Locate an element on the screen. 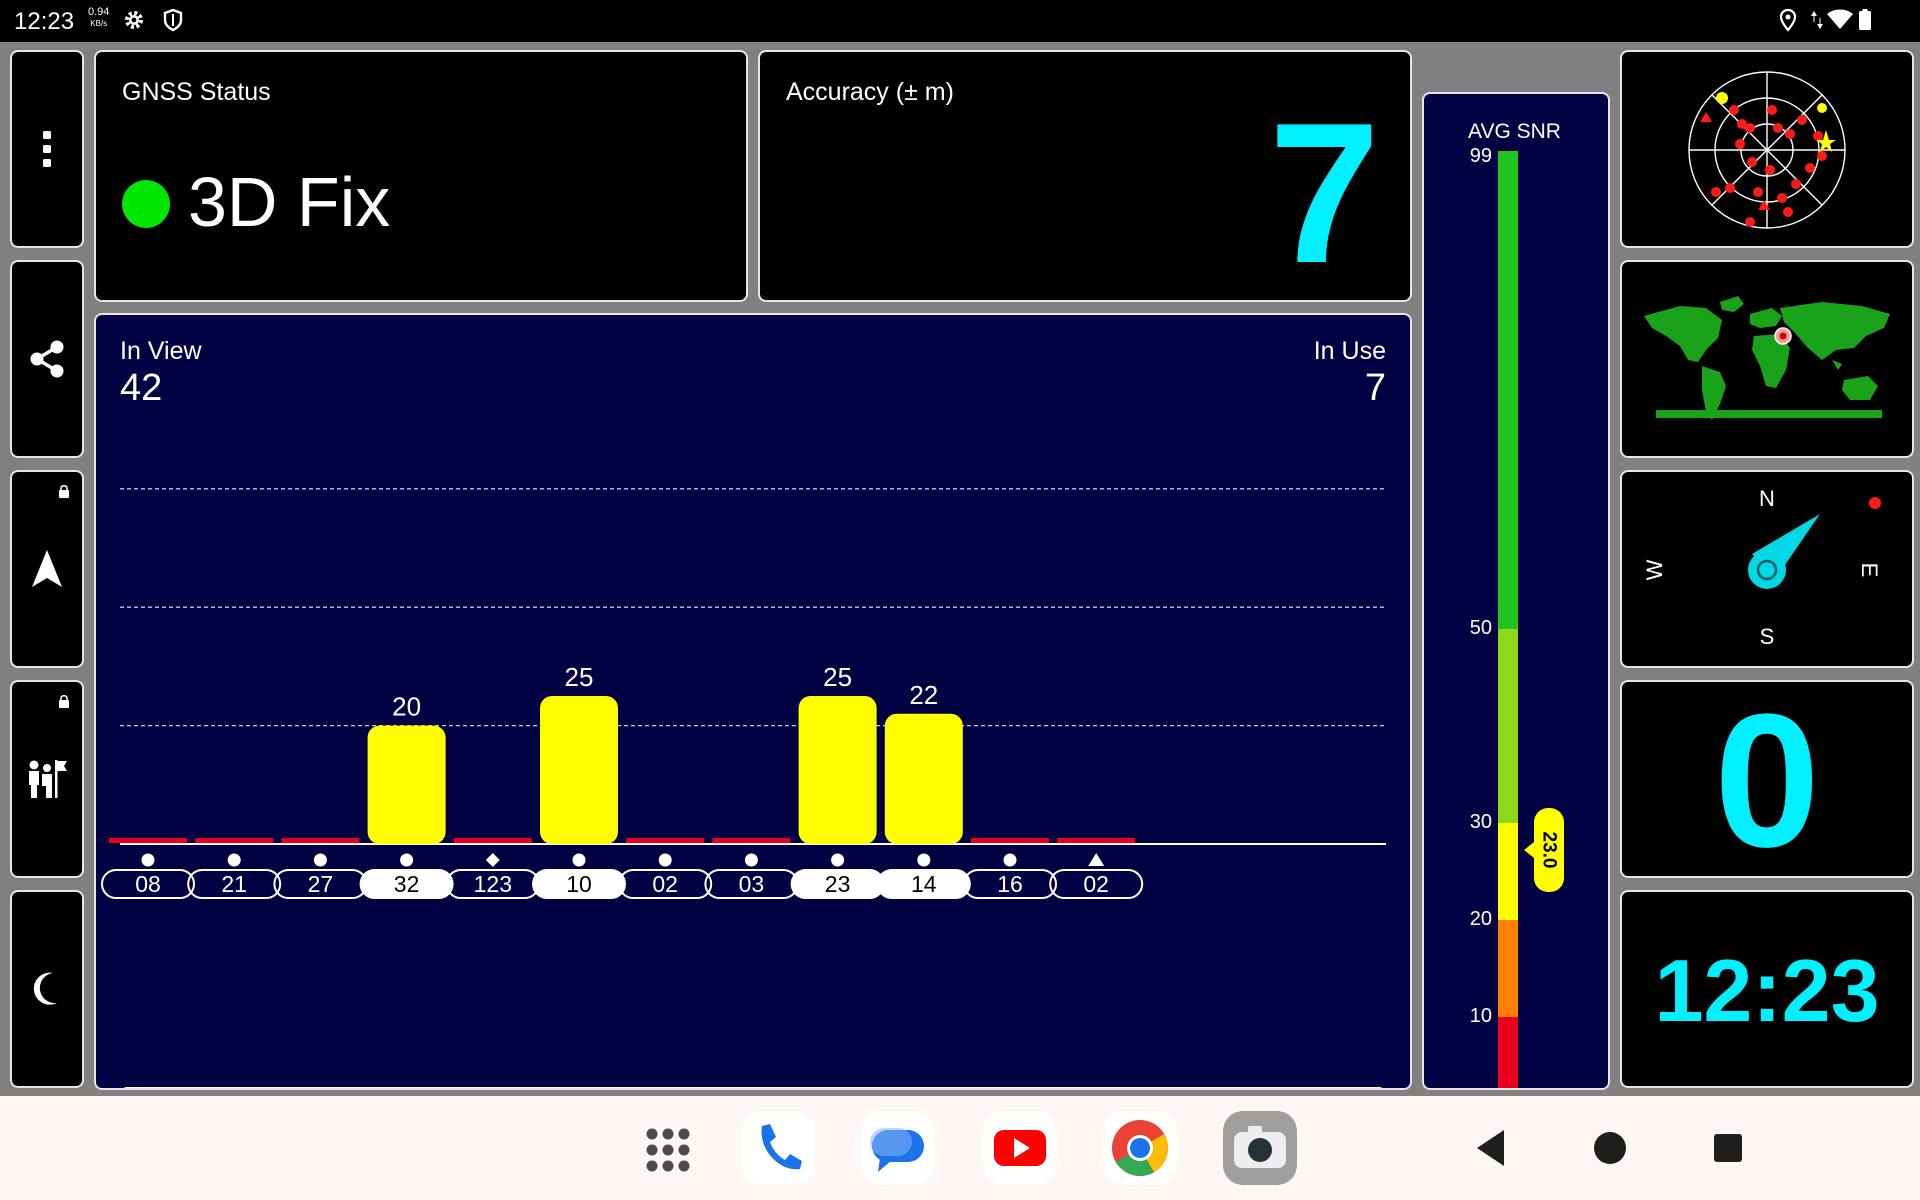 This screenshot has width=1920, height=1200. share-icon is located at coordinates (47, 359).